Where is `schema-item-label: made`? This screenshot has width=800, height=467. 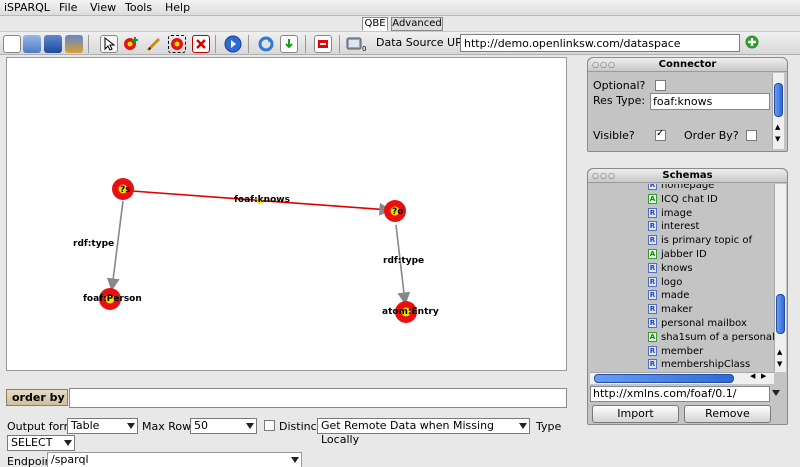
schema-item-label: made is located at coordinates (675, 296).